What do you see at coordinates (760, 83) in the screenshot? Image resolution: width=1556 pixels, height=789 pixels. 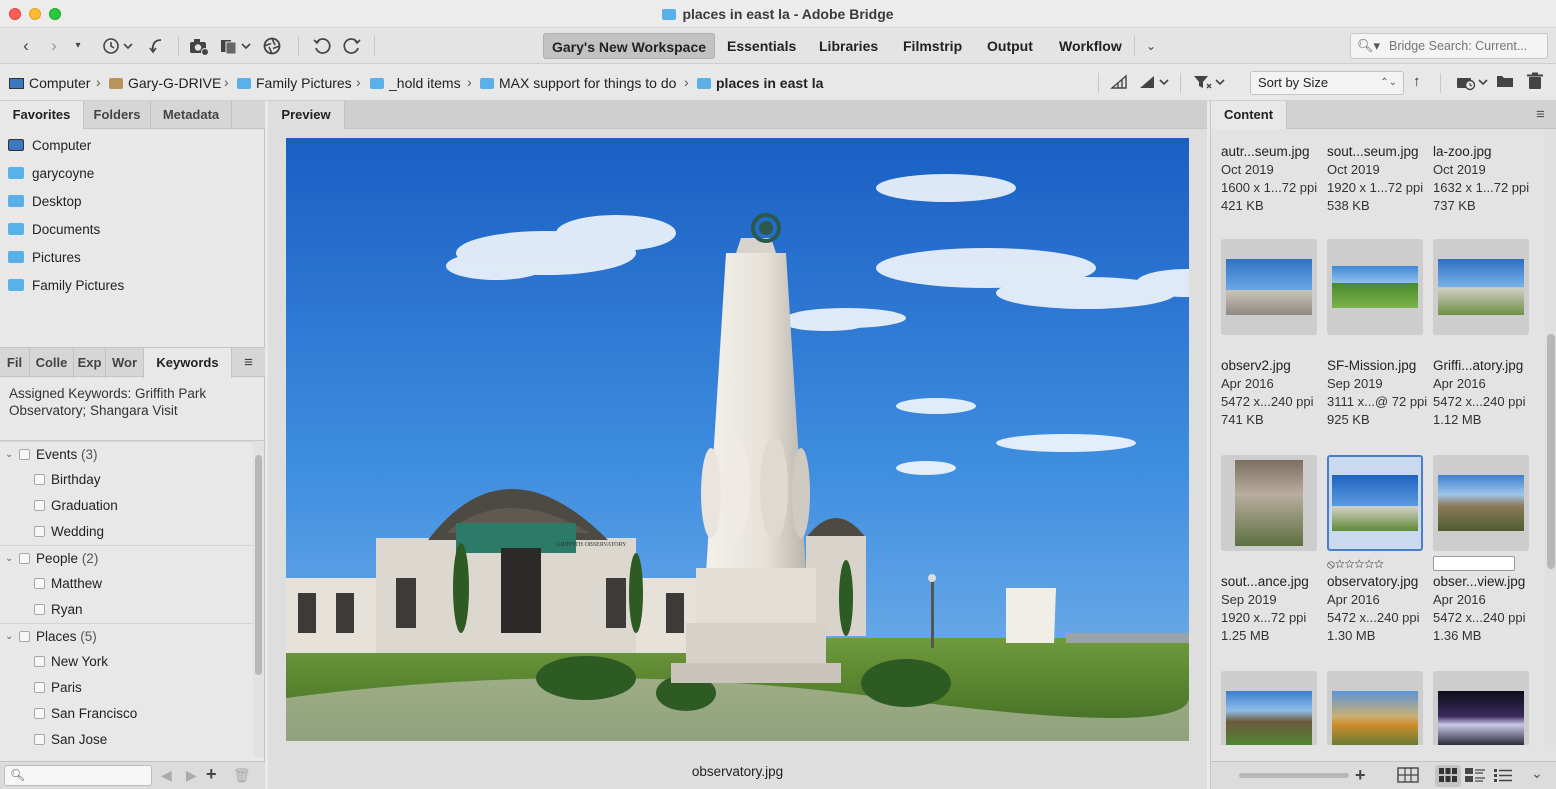 I see `breadcrumb-current-folder: places in east la` at bounding box center [760, 83].